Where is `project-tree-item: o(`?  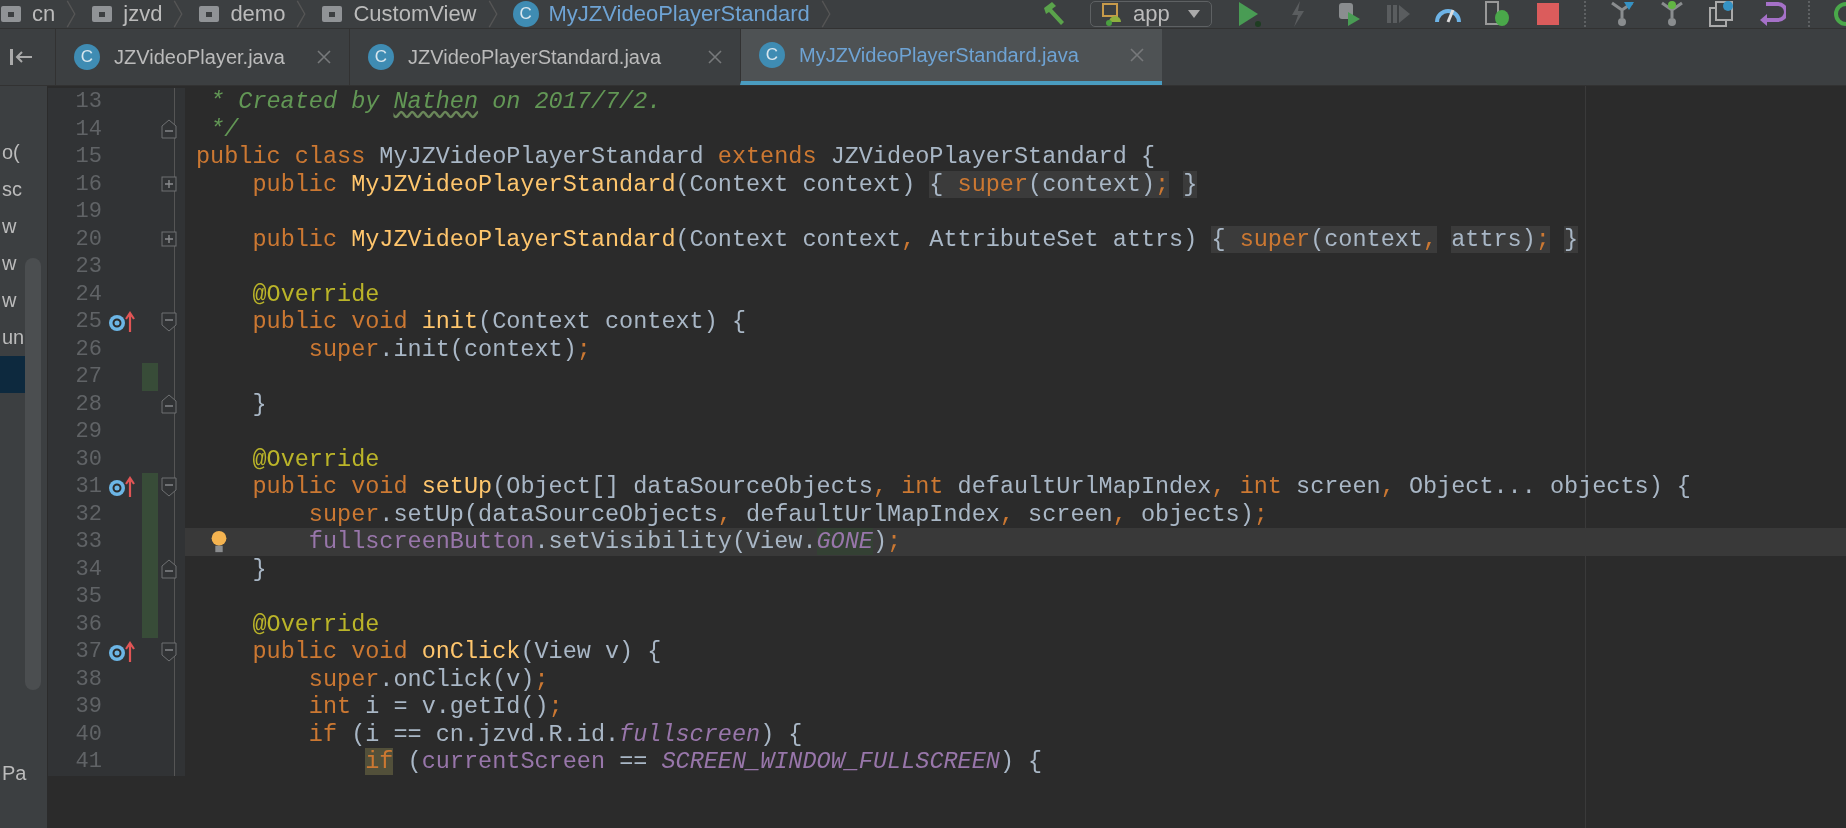
project-tree-item: o( is located at coordinates (14, 152).